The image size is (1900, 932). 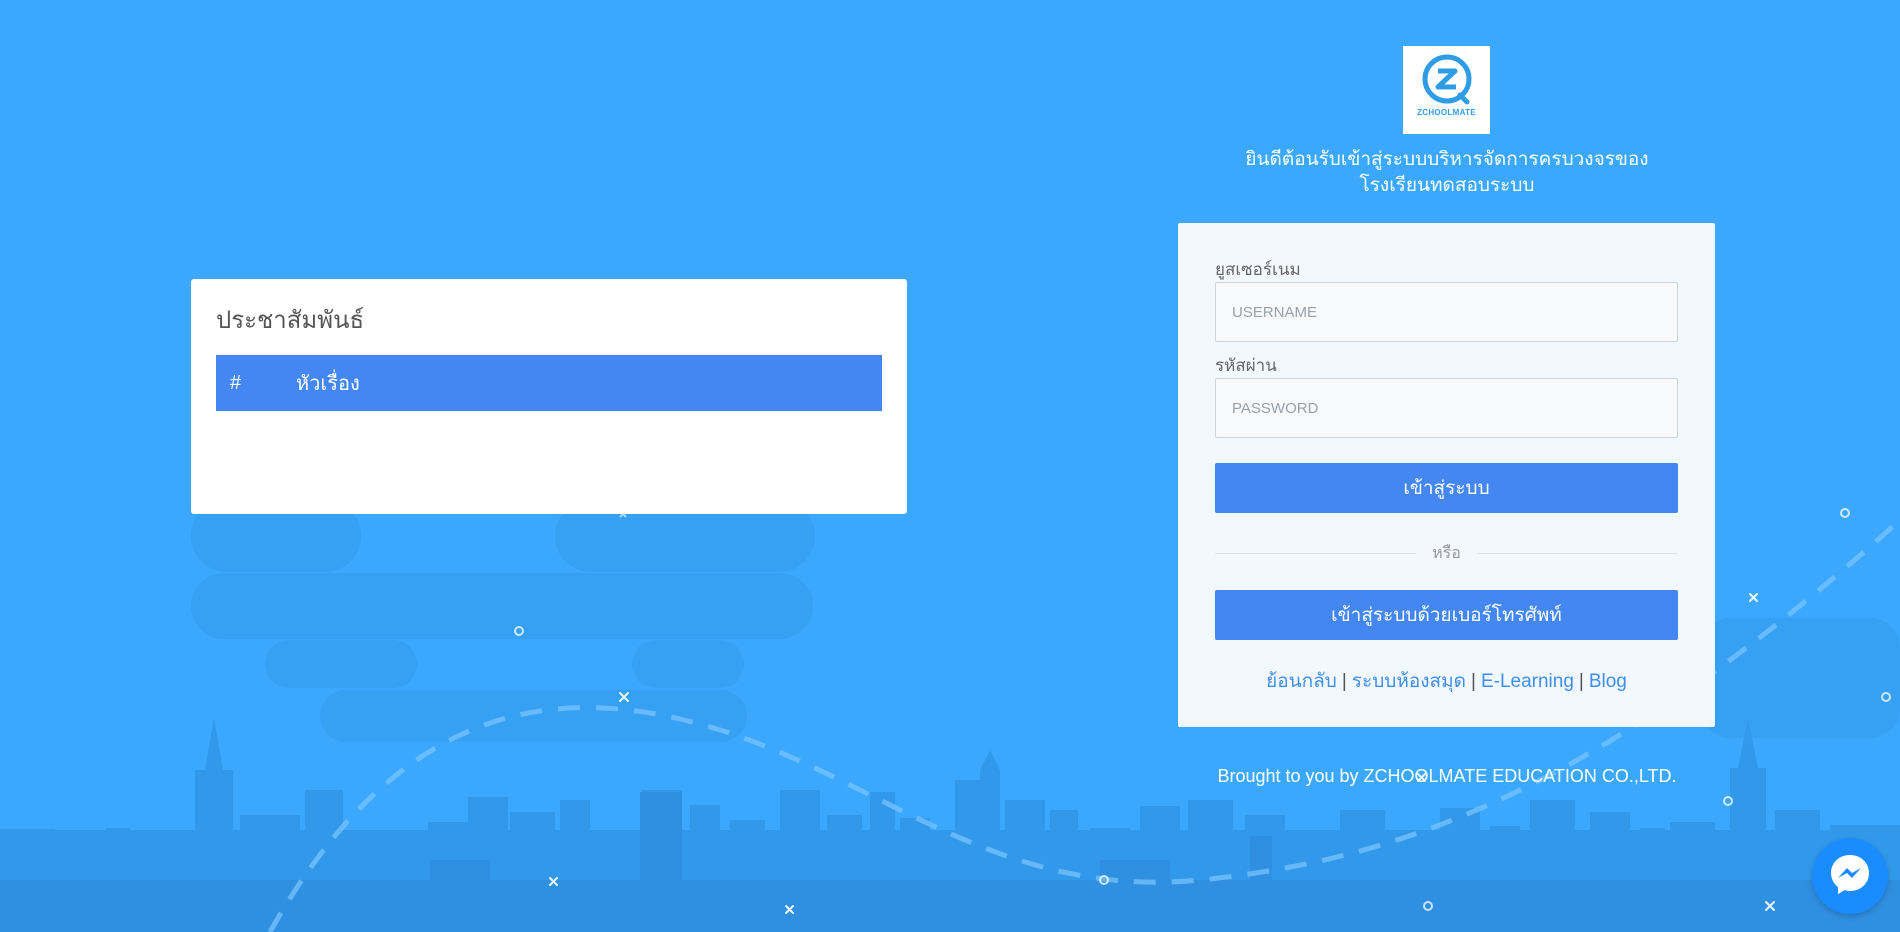 What do you see at coordinates (1447, 185) in the screenshot?
I see `welcome-line-2: โรงเรียนทดสอบระบบ` at bounding box center [1447, 185].